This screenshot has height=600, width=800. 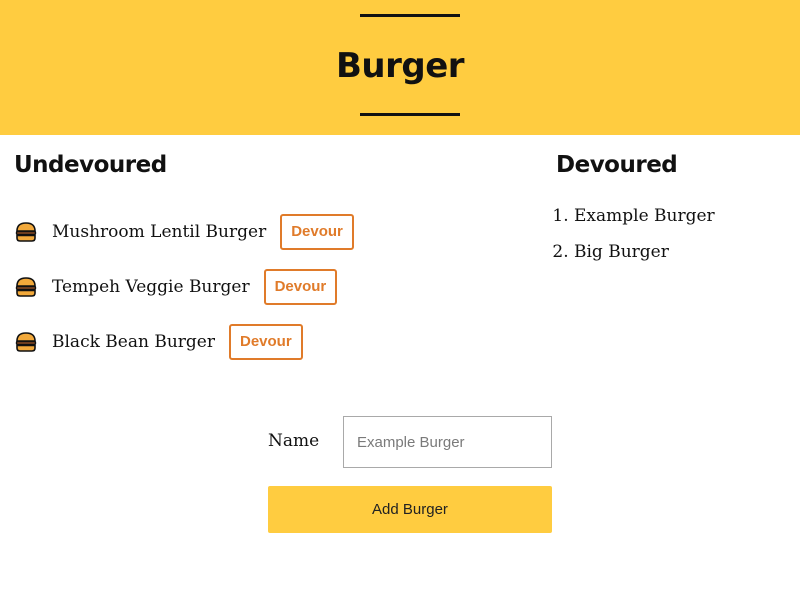 I want to click on header-top-rule, so click(x=410, y=15).